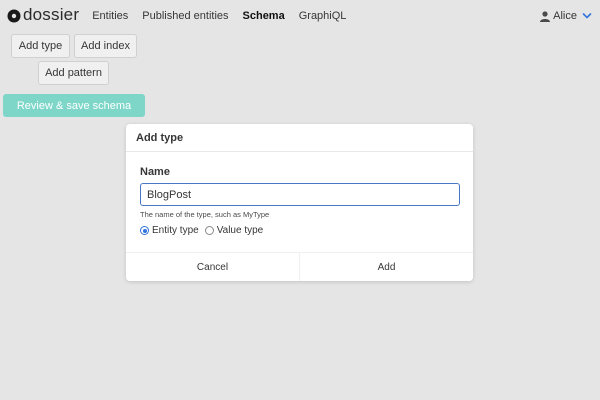 This screenshot has height=400, width=600. Describe the element at coordinates (144, 230) in the screenshot. I see `radio-entity-type-control` at that location.